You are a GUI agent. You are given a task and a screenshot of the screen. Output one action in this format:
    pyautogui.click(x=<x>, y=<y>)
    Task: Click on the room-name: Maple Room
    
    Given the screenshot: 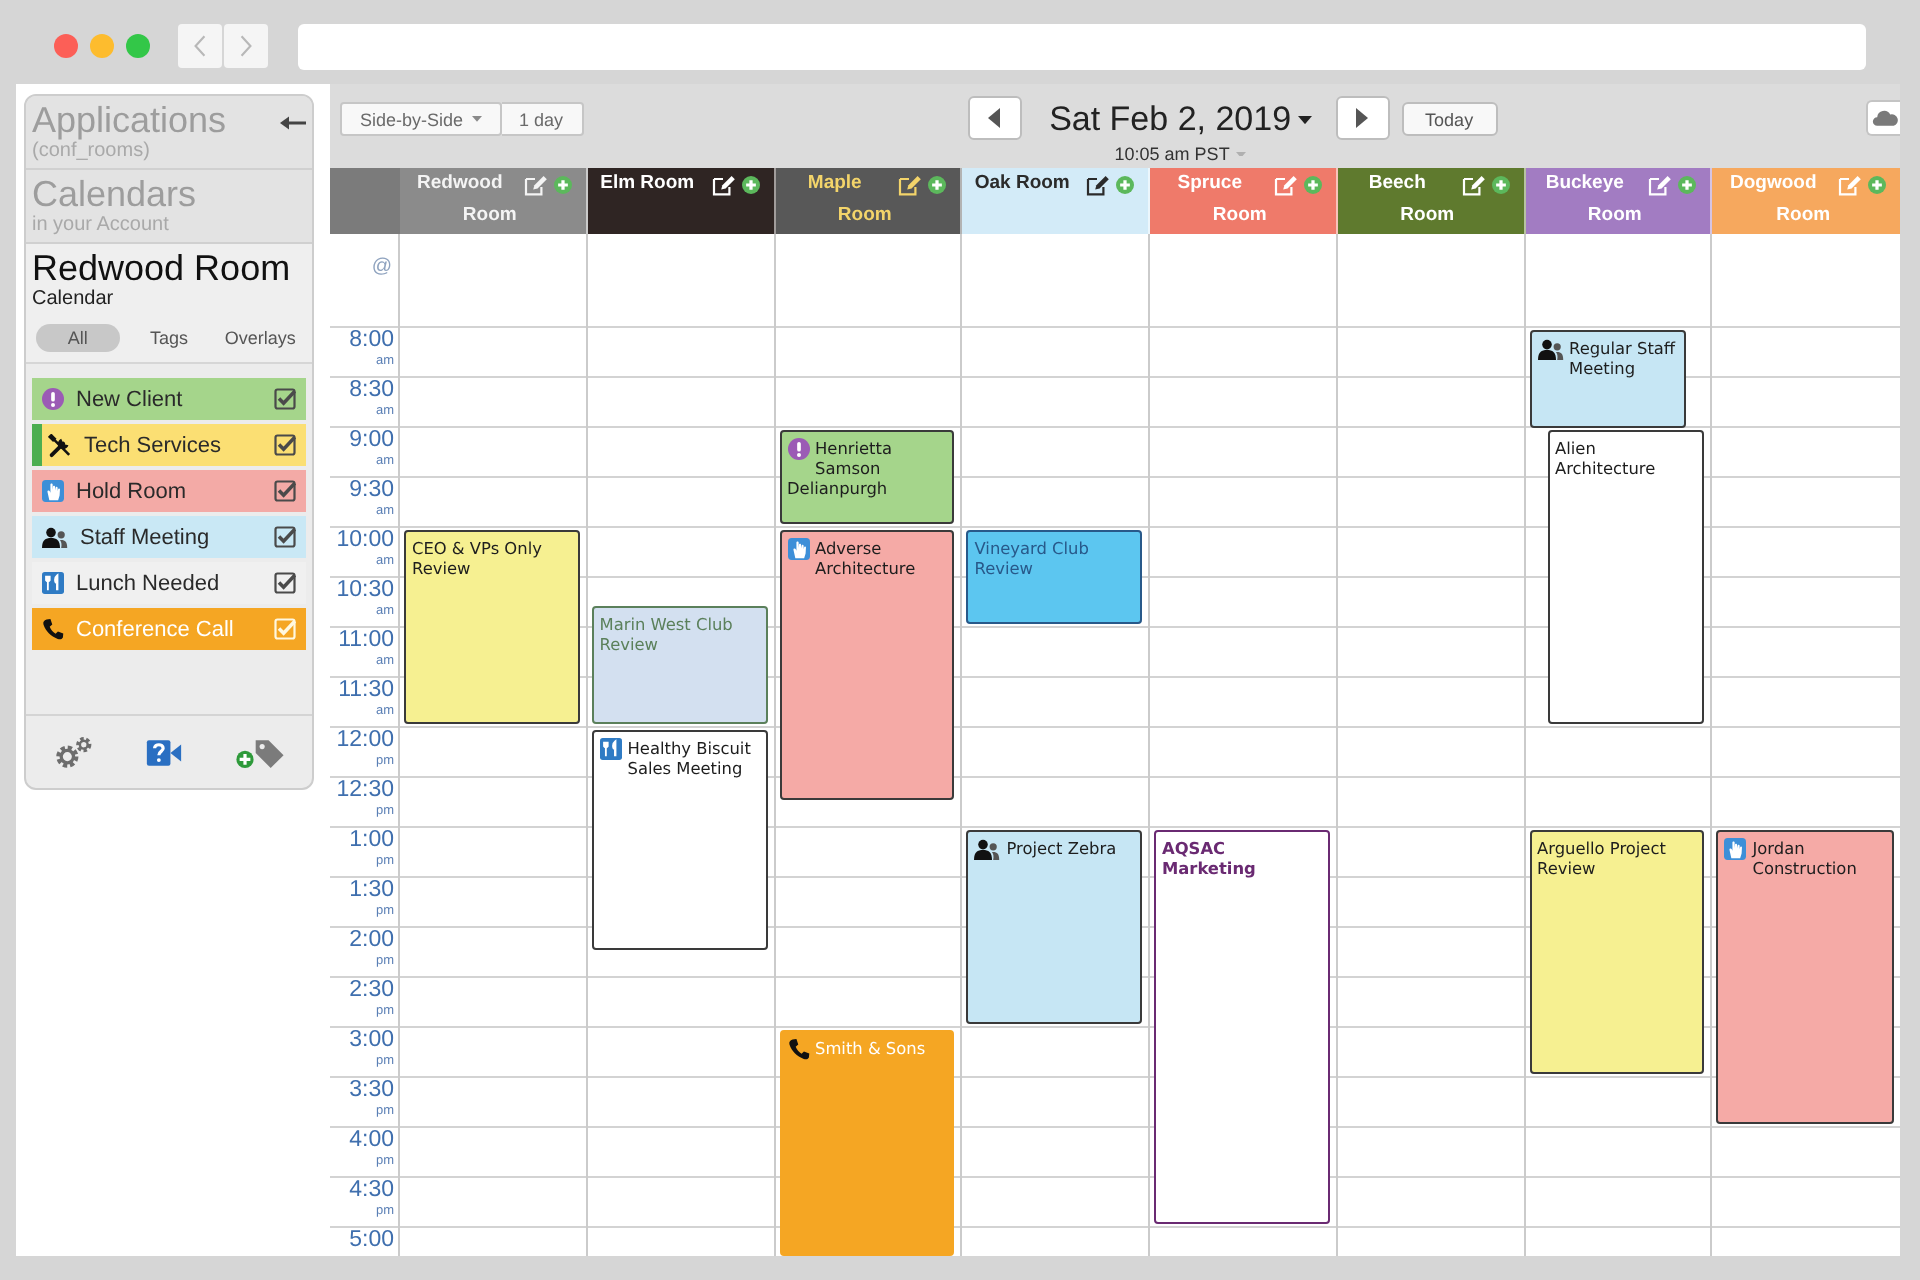 What is the action you would take?
    pyautogui.click(x=849, y=199)
    